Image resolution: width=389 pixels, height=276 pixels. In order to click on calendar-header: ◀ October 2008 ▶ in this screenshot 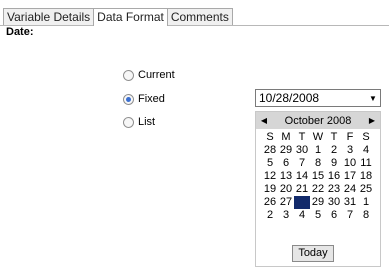, I will do `click(318, 120)`.